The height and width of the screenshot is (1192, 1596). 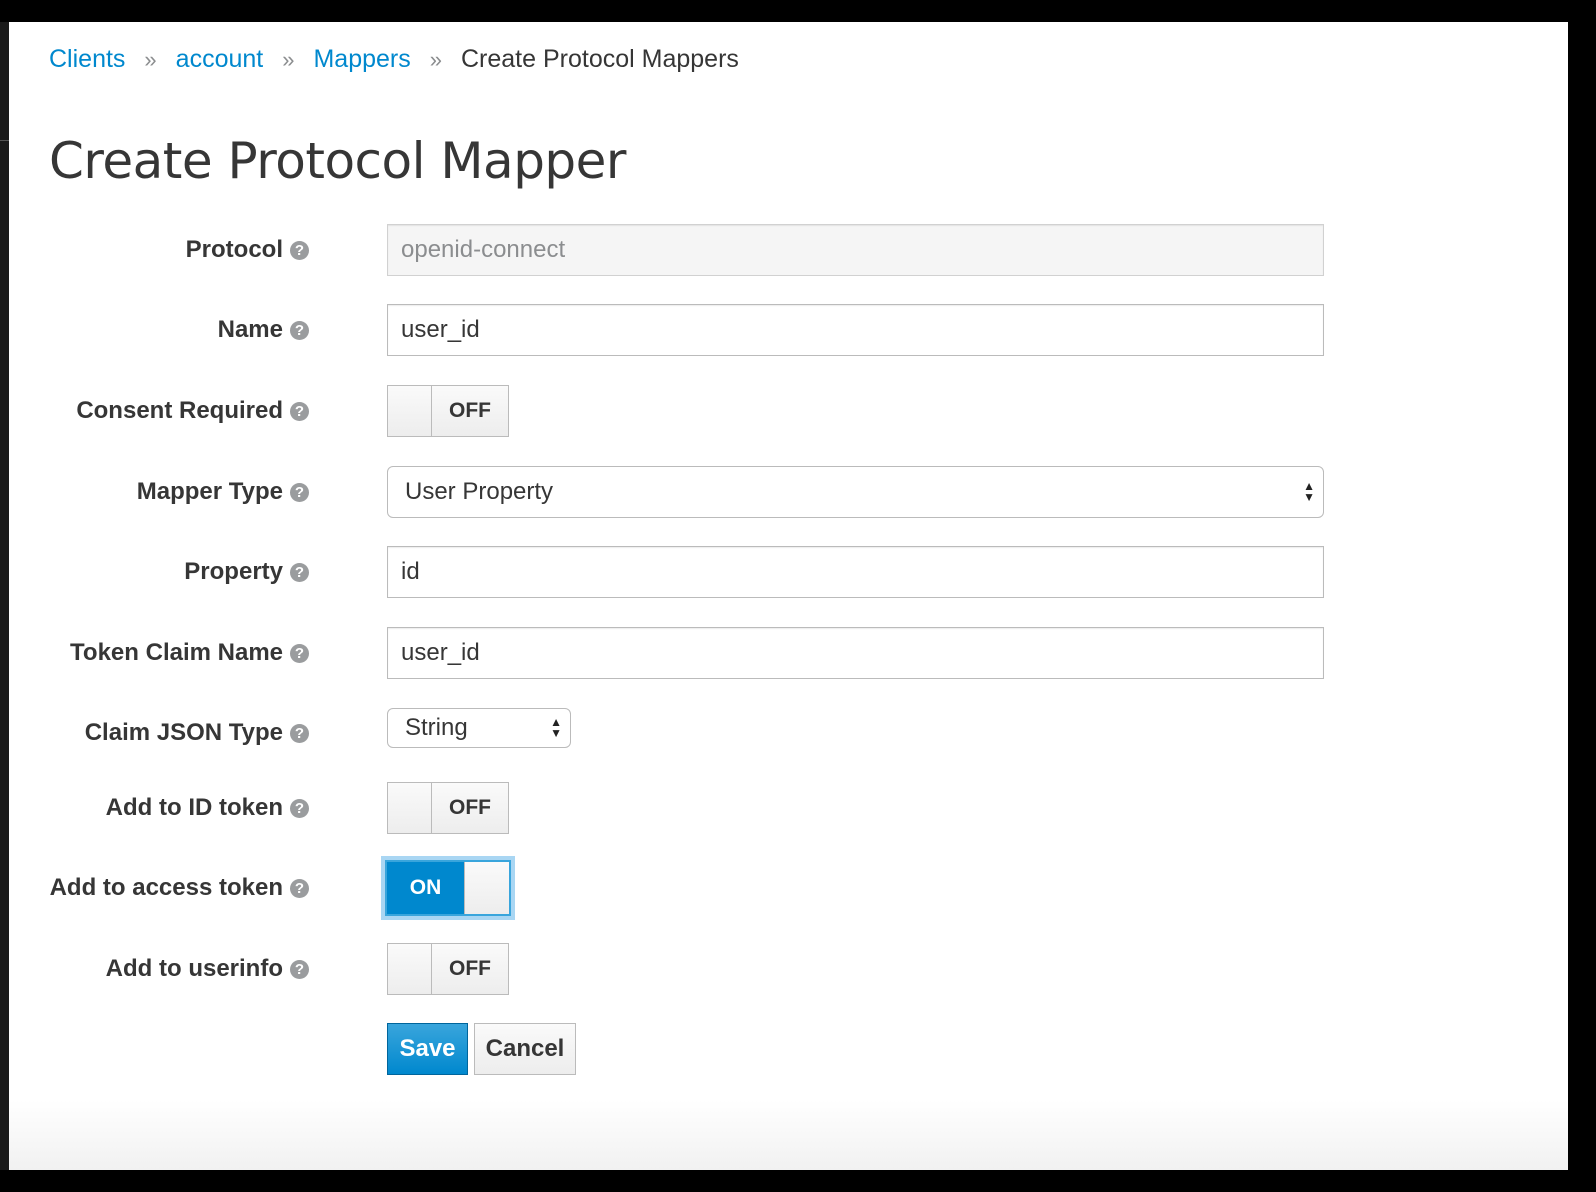 I want to click on name-label-text: Name, so click(x=250, y=329).